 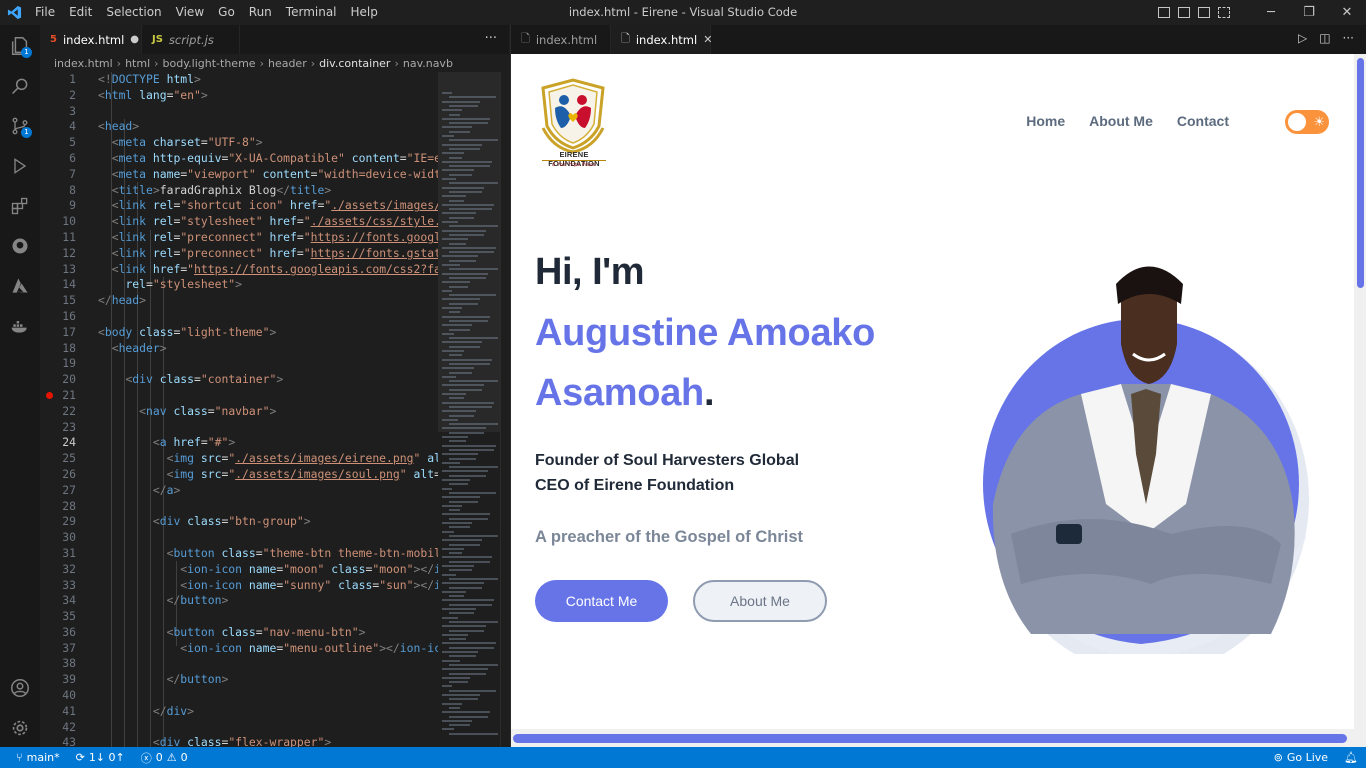 I want to click on code-line: 18 <header>, so click(x=239, y=349).